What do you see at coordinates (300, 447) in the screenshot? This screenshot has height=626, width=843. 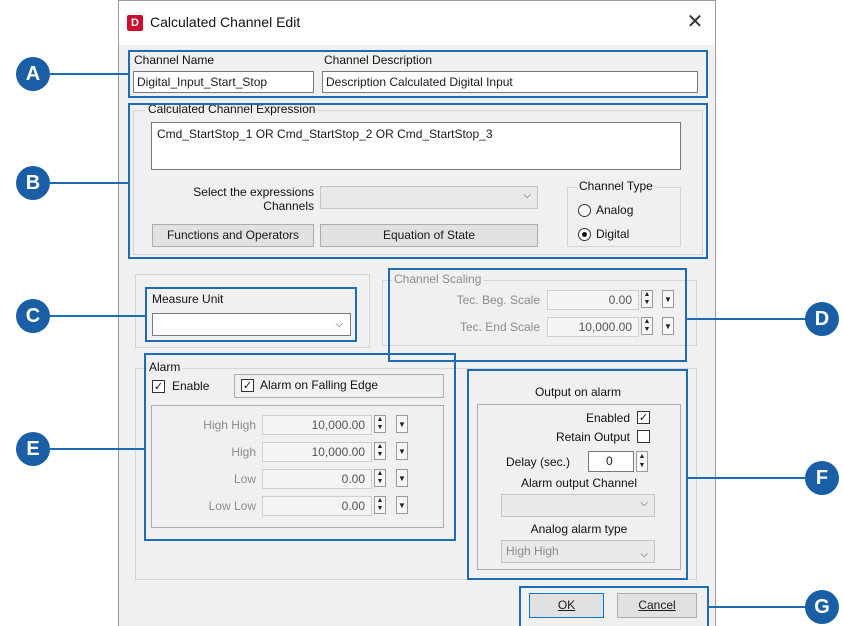 I see `callout-box-e` at bounding box center [300, 447].